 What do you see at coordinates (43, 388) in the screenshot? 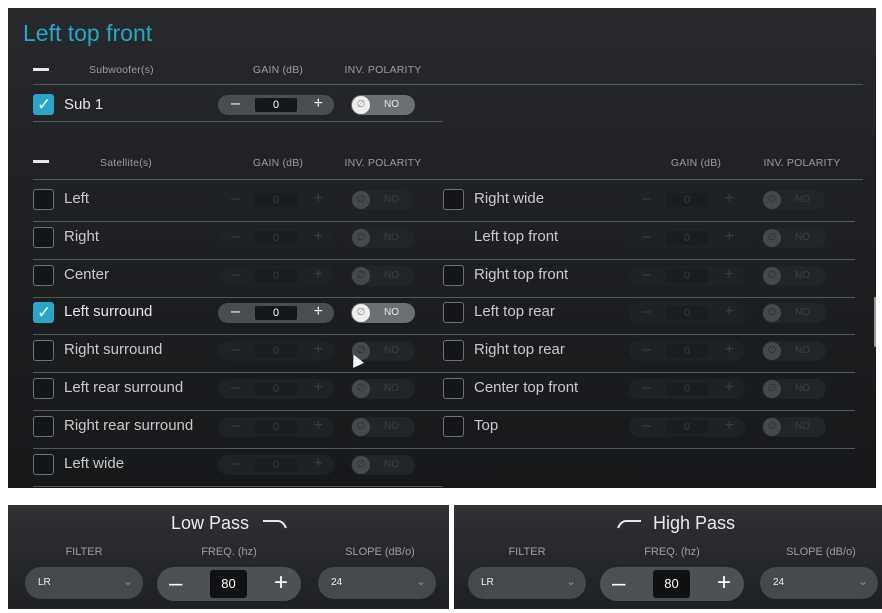
I see `left-rear-surround-checkbox` at bounding box center [43, 388].